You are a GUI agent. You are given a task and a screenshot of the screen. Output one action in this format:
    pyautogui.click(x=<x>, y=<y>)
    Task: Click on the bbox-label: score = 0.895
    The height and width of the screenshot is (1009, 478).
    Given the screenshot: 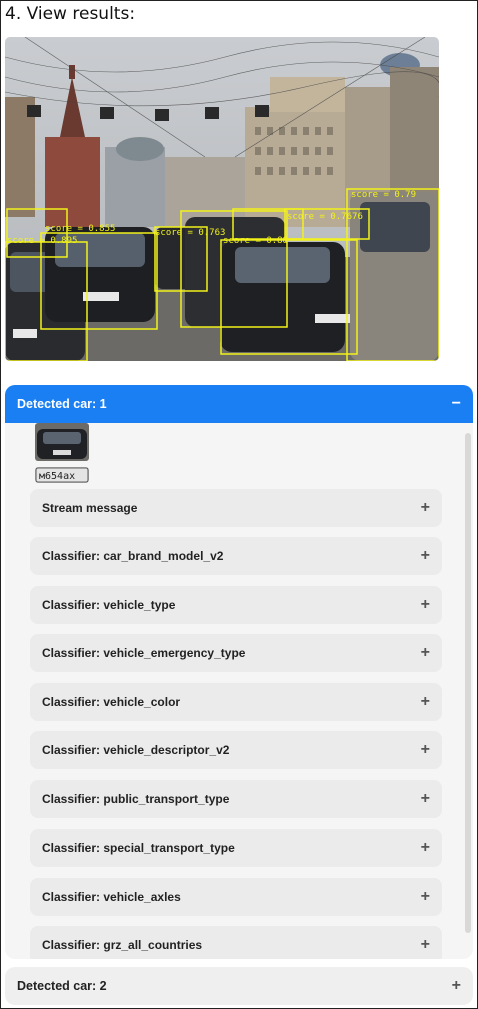 What is the action you would take?
    pyautogui.click(x=42, y=241)
    